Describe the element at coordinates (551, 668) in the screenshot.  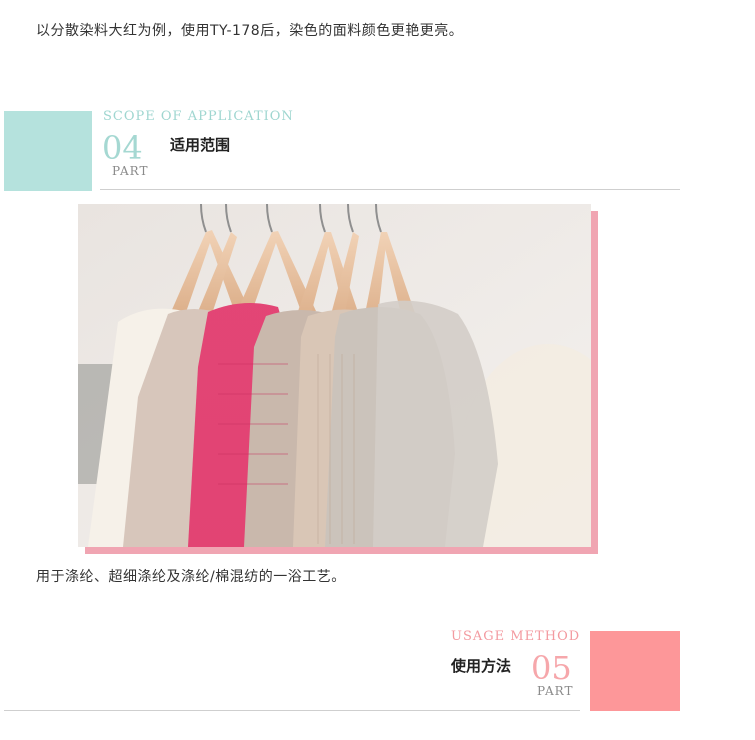
I see `section-number: 05` at that location.